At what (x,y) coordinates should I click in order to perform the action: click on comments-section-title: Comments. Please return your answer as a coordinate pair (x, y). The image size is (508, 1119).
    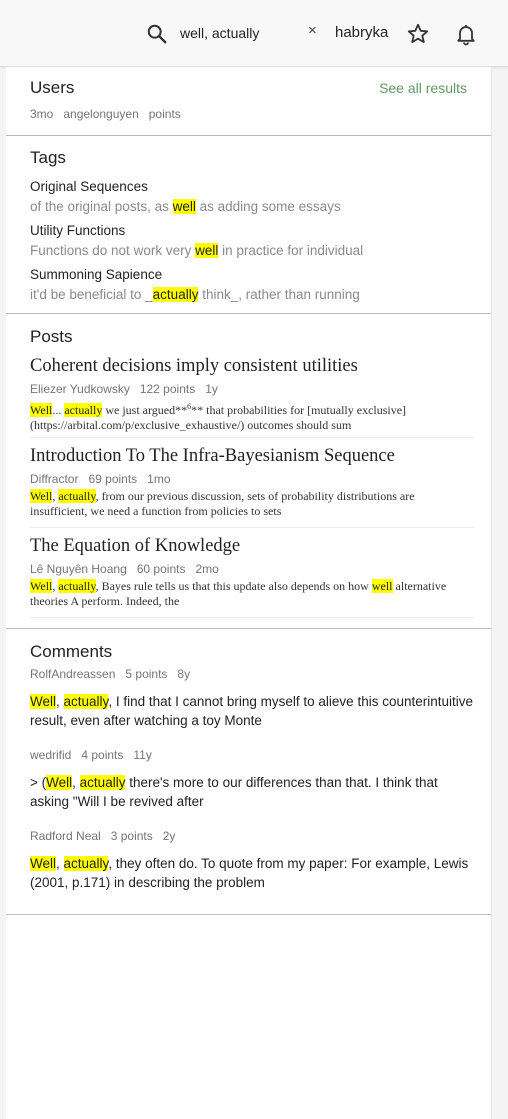
    Looking at the image, I should click on (71, 651).